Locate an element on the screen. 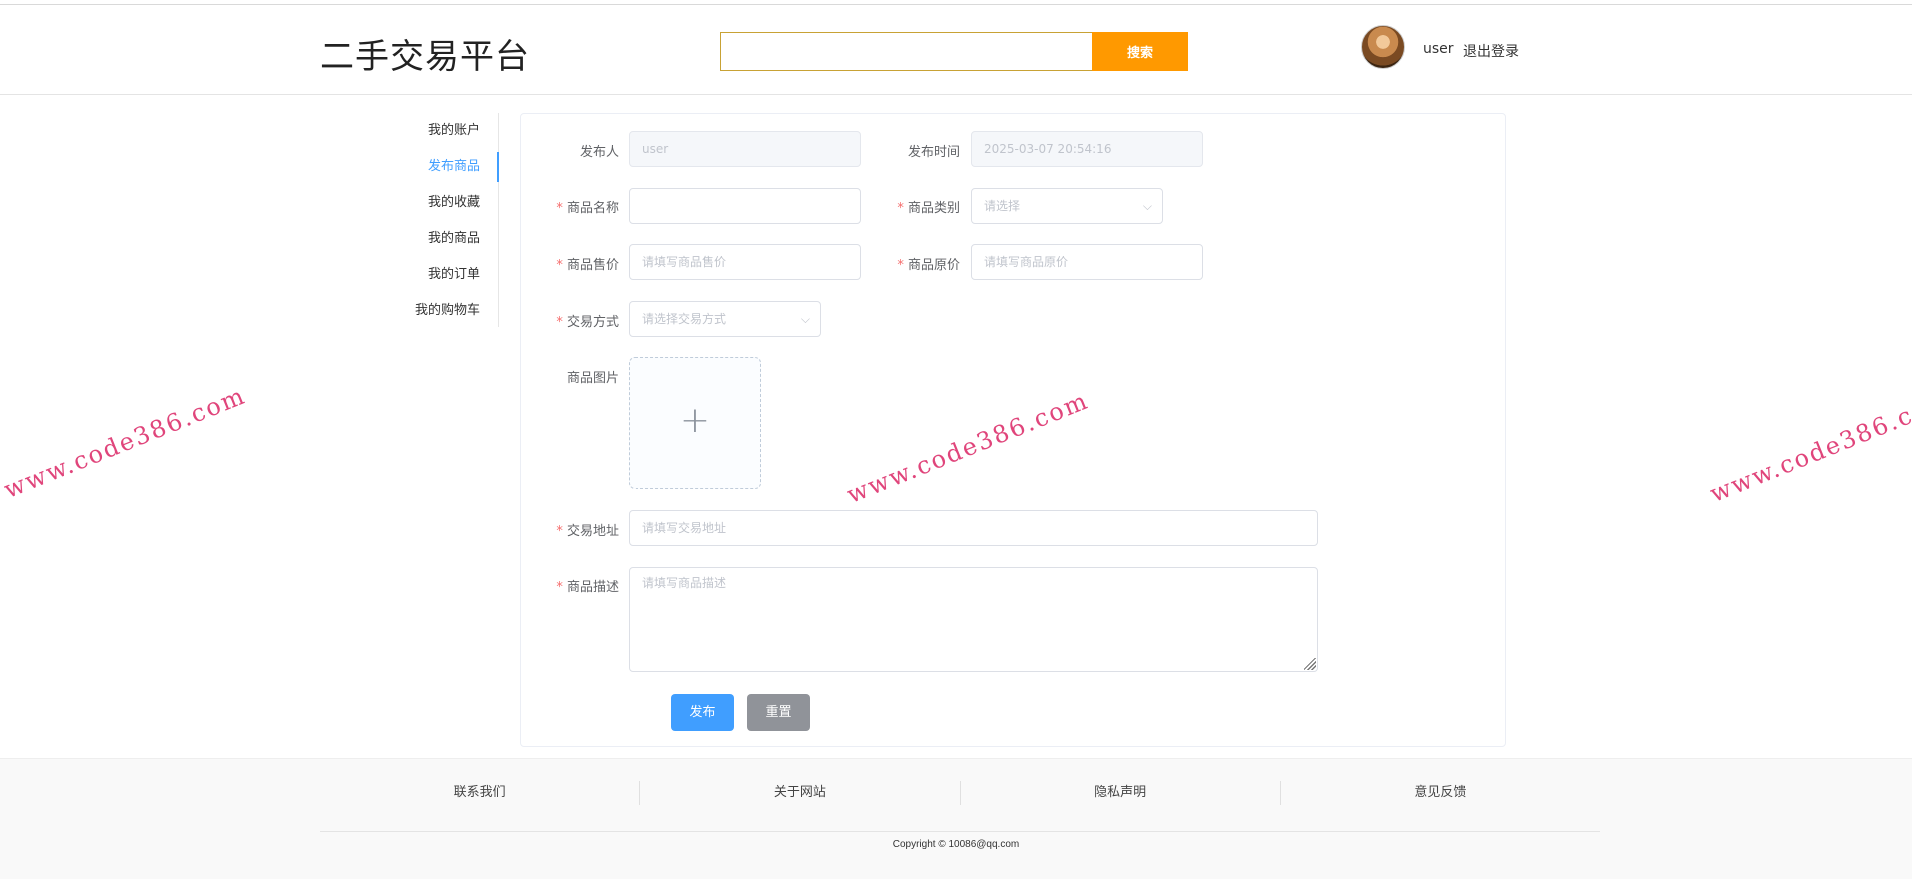 This screenshot has width=1912, height=879. trade-method-label: 交易方式 is located at coordinates (569, 320).